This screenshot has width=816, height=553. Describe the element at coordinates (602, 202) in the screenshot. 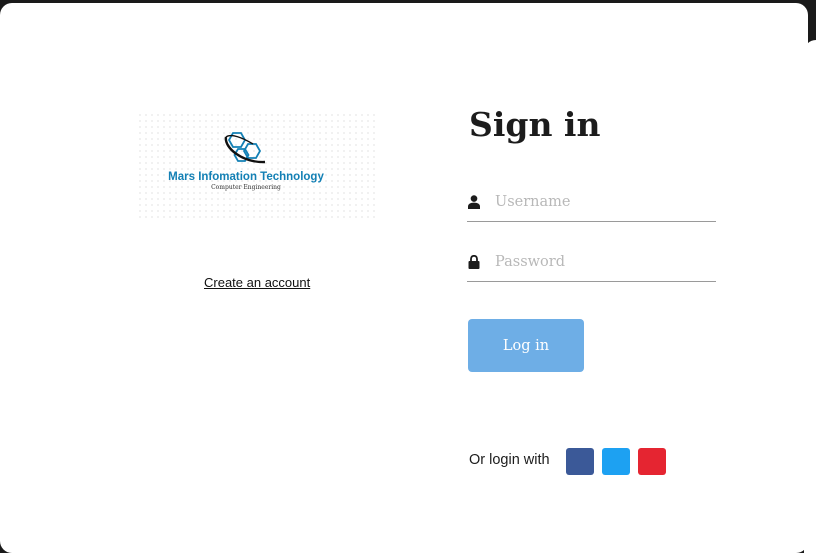

I see `username-input` at that location.